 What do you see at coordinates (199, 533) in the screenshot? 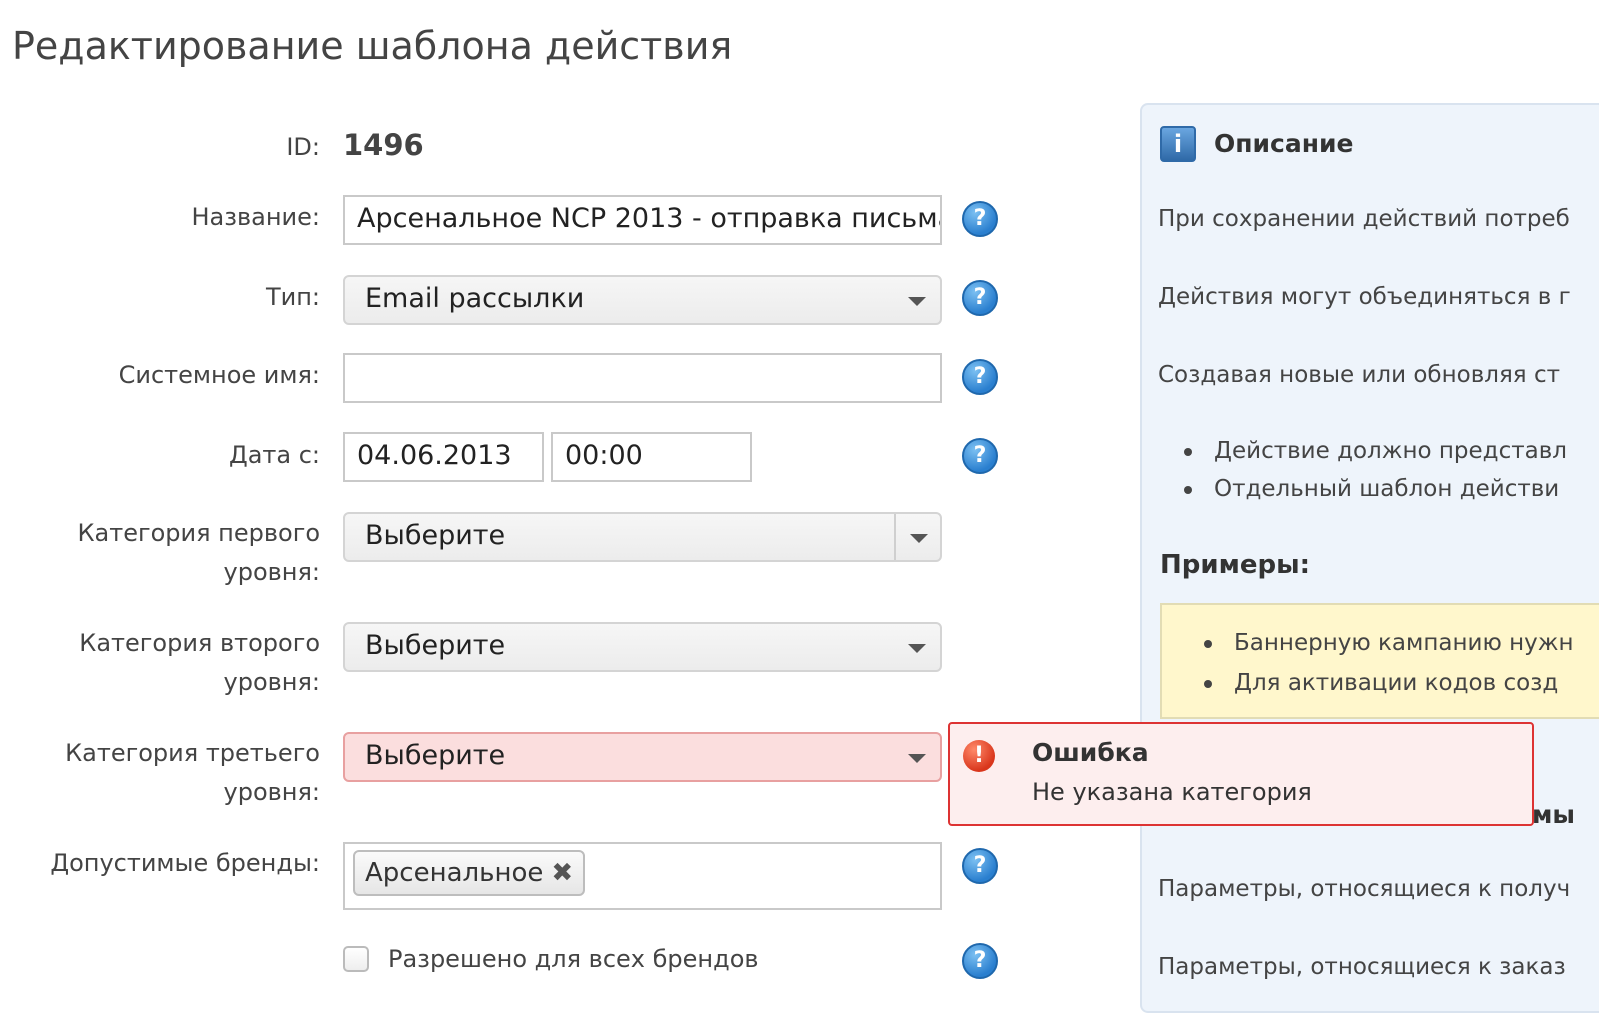
I see `category1-label-line1: Категория первого` at bounding box center [199, 533].